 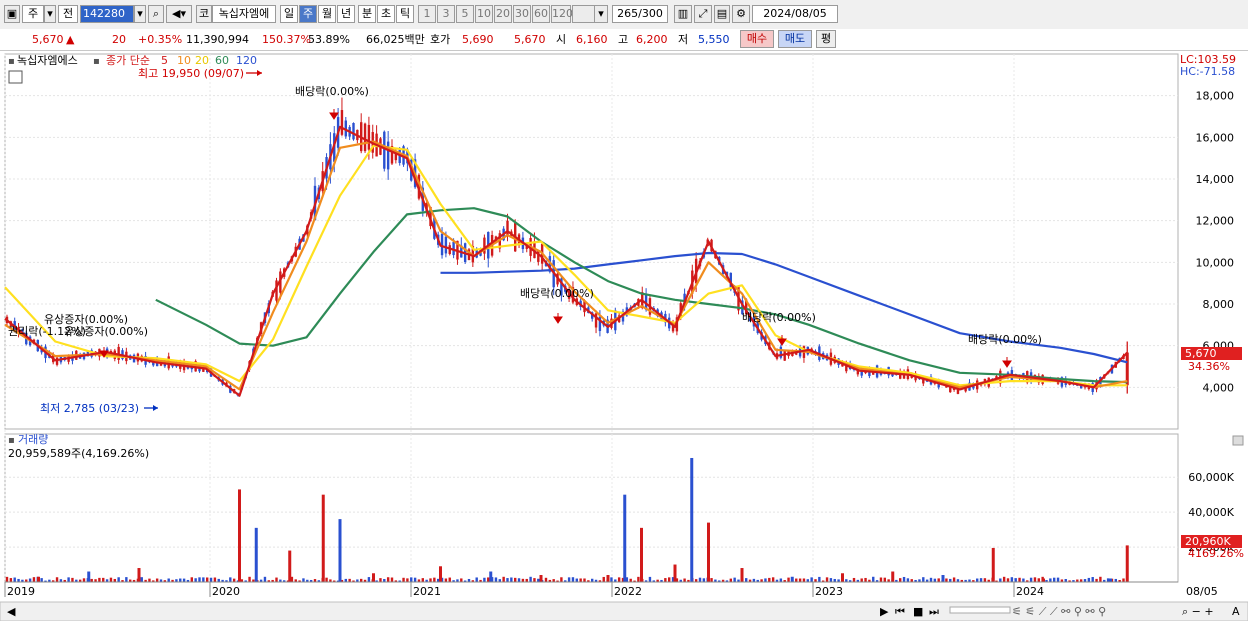 I want to click on tab-tick: 틱, so click(x=405, y=14).